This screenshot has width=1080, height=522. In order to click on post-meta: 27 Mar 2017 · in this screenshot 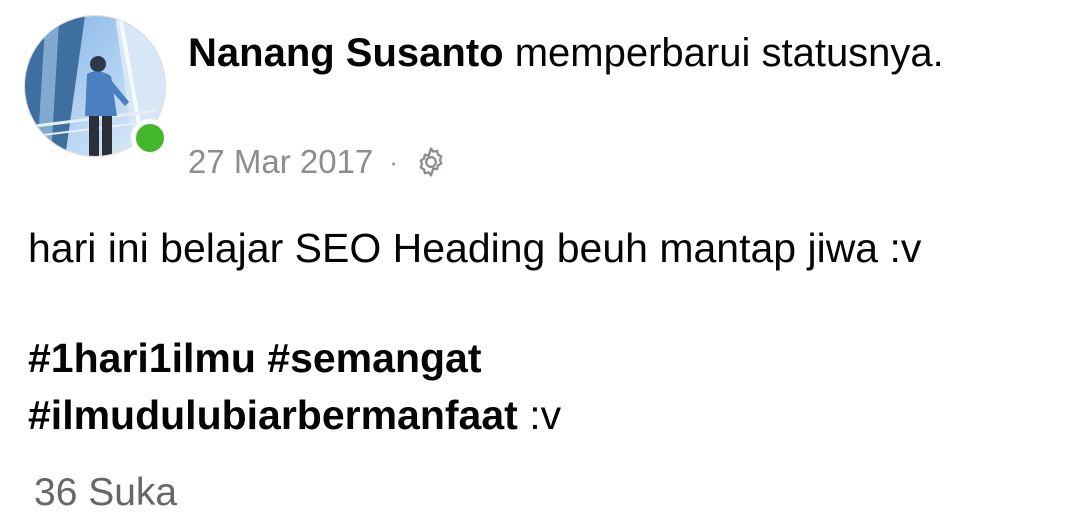, I will do `click(318, 162)`.